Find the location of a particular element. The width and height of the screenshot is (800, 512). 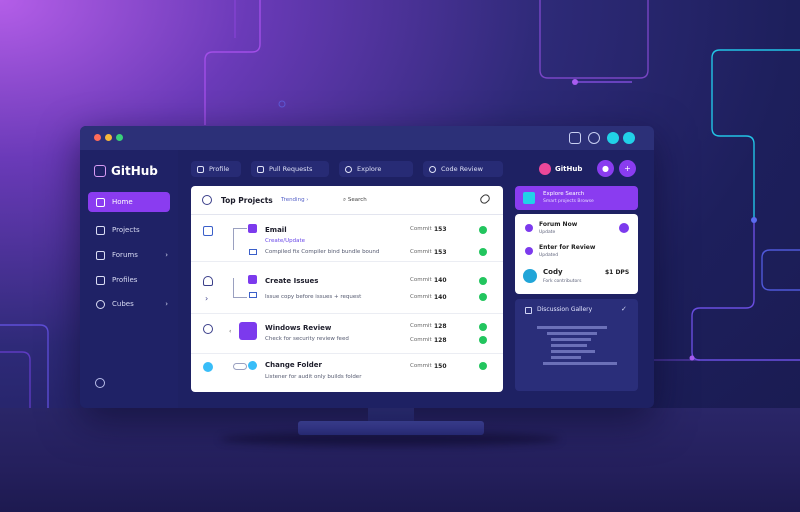

document-icon is located at coordinates (100, 255).